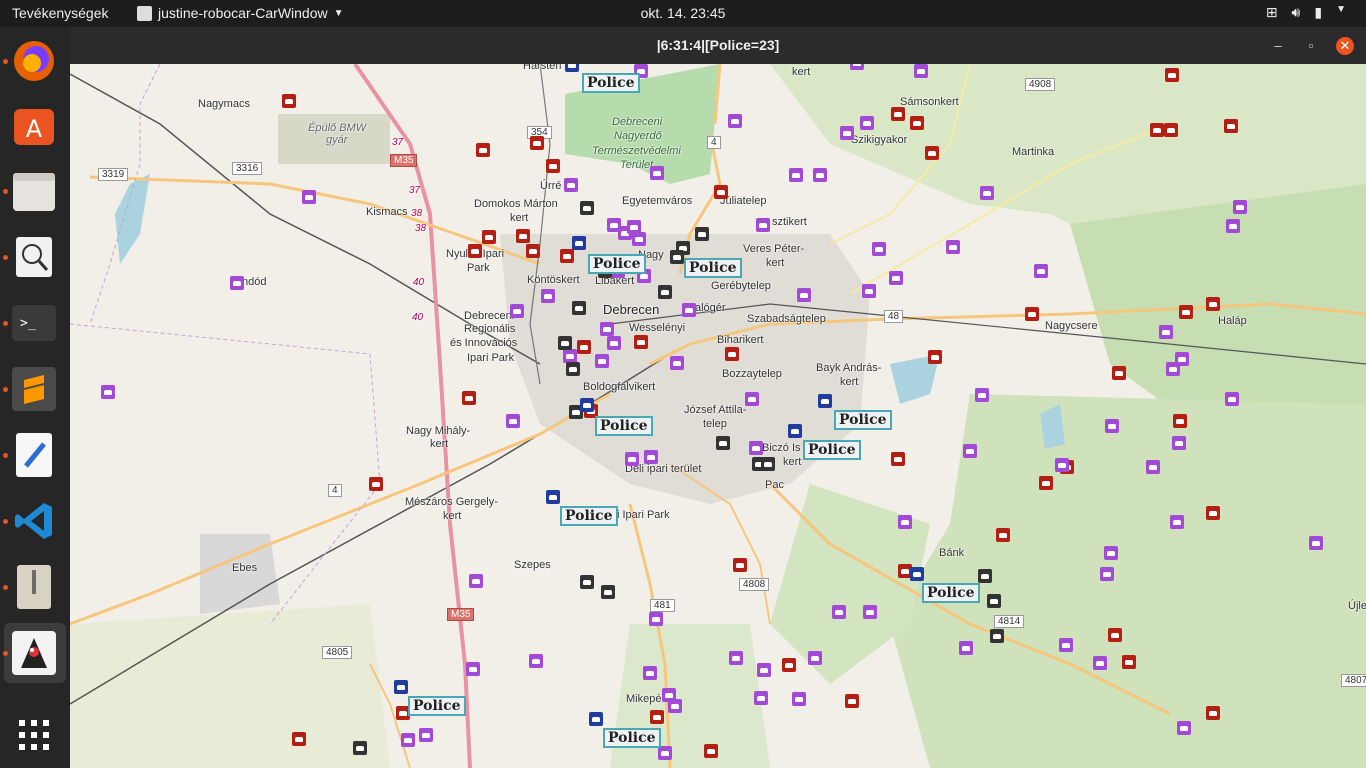 This screenshot has height=768, width=1366. Describe the element at coordinates (34, 125) in the screenshot. I see `app-store-launcher: A` at that location.